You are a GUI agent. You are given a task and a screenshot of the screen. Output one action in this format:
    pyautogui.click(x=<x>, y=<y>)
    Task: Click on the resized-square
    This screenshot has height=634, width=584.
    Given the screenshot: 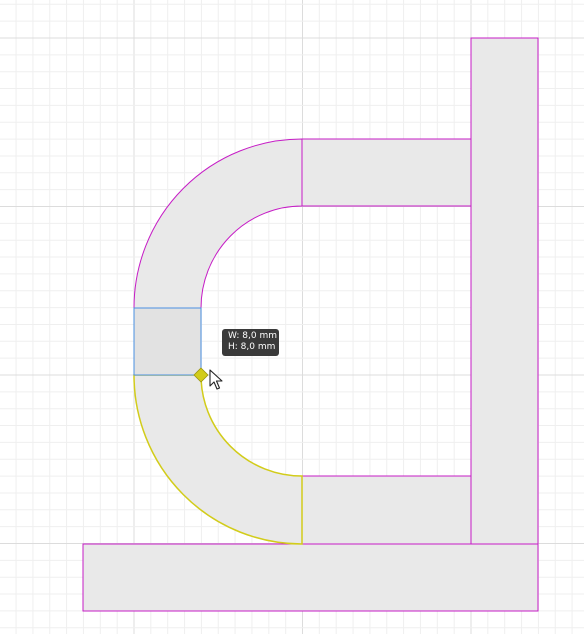 What is the action you would take?
    pyautogui.click(x=167, y=341)
    